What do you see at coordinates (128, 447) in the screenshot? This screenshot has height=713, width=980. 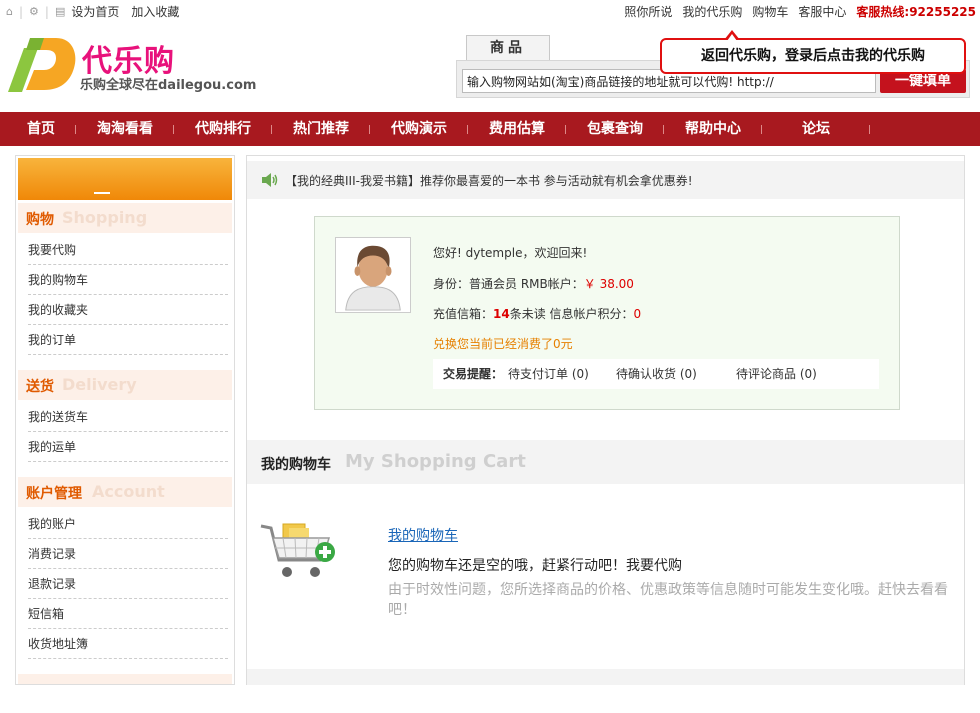 I see `sidebar-item-waybill: 我的运单` at bounding box center [128, 447].